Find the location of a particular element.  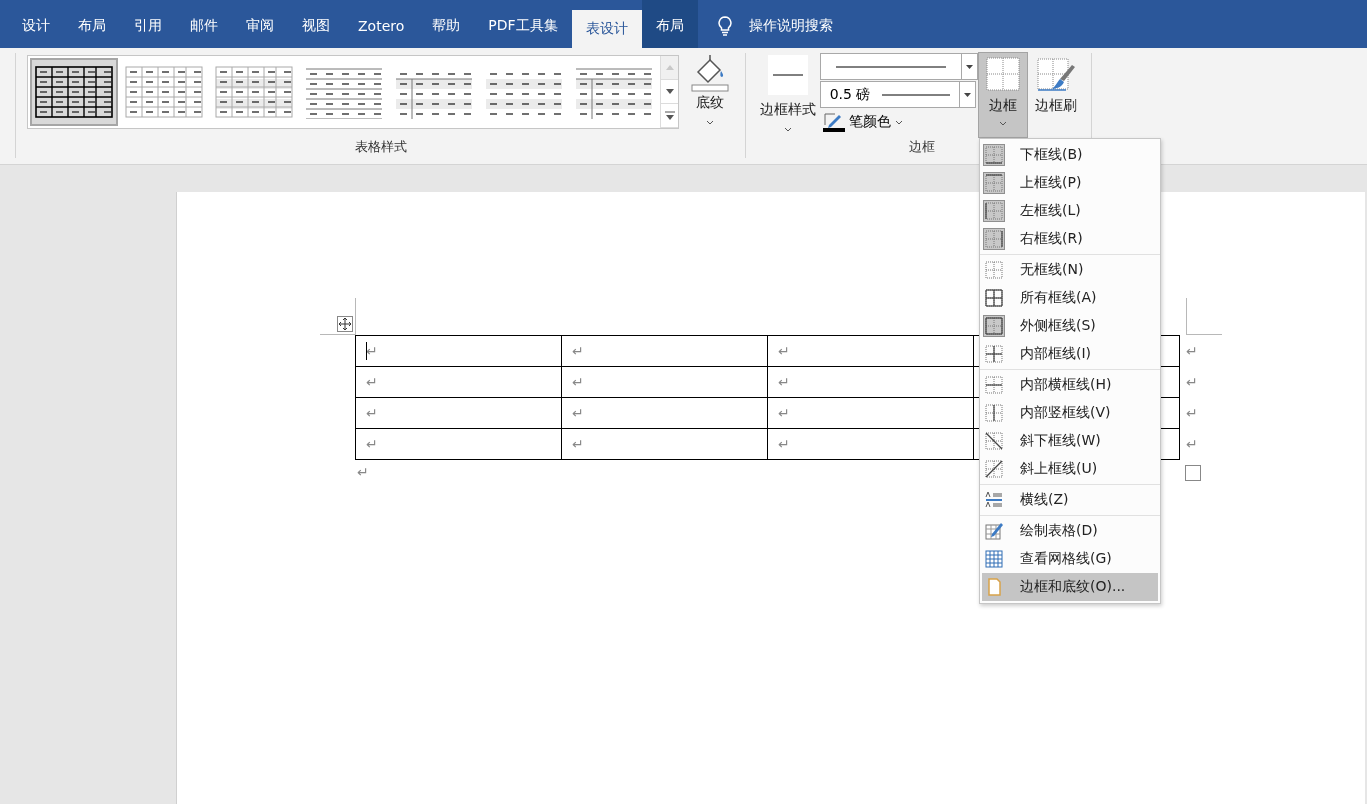

caret-up-icon is located at coordinates (669, 67).